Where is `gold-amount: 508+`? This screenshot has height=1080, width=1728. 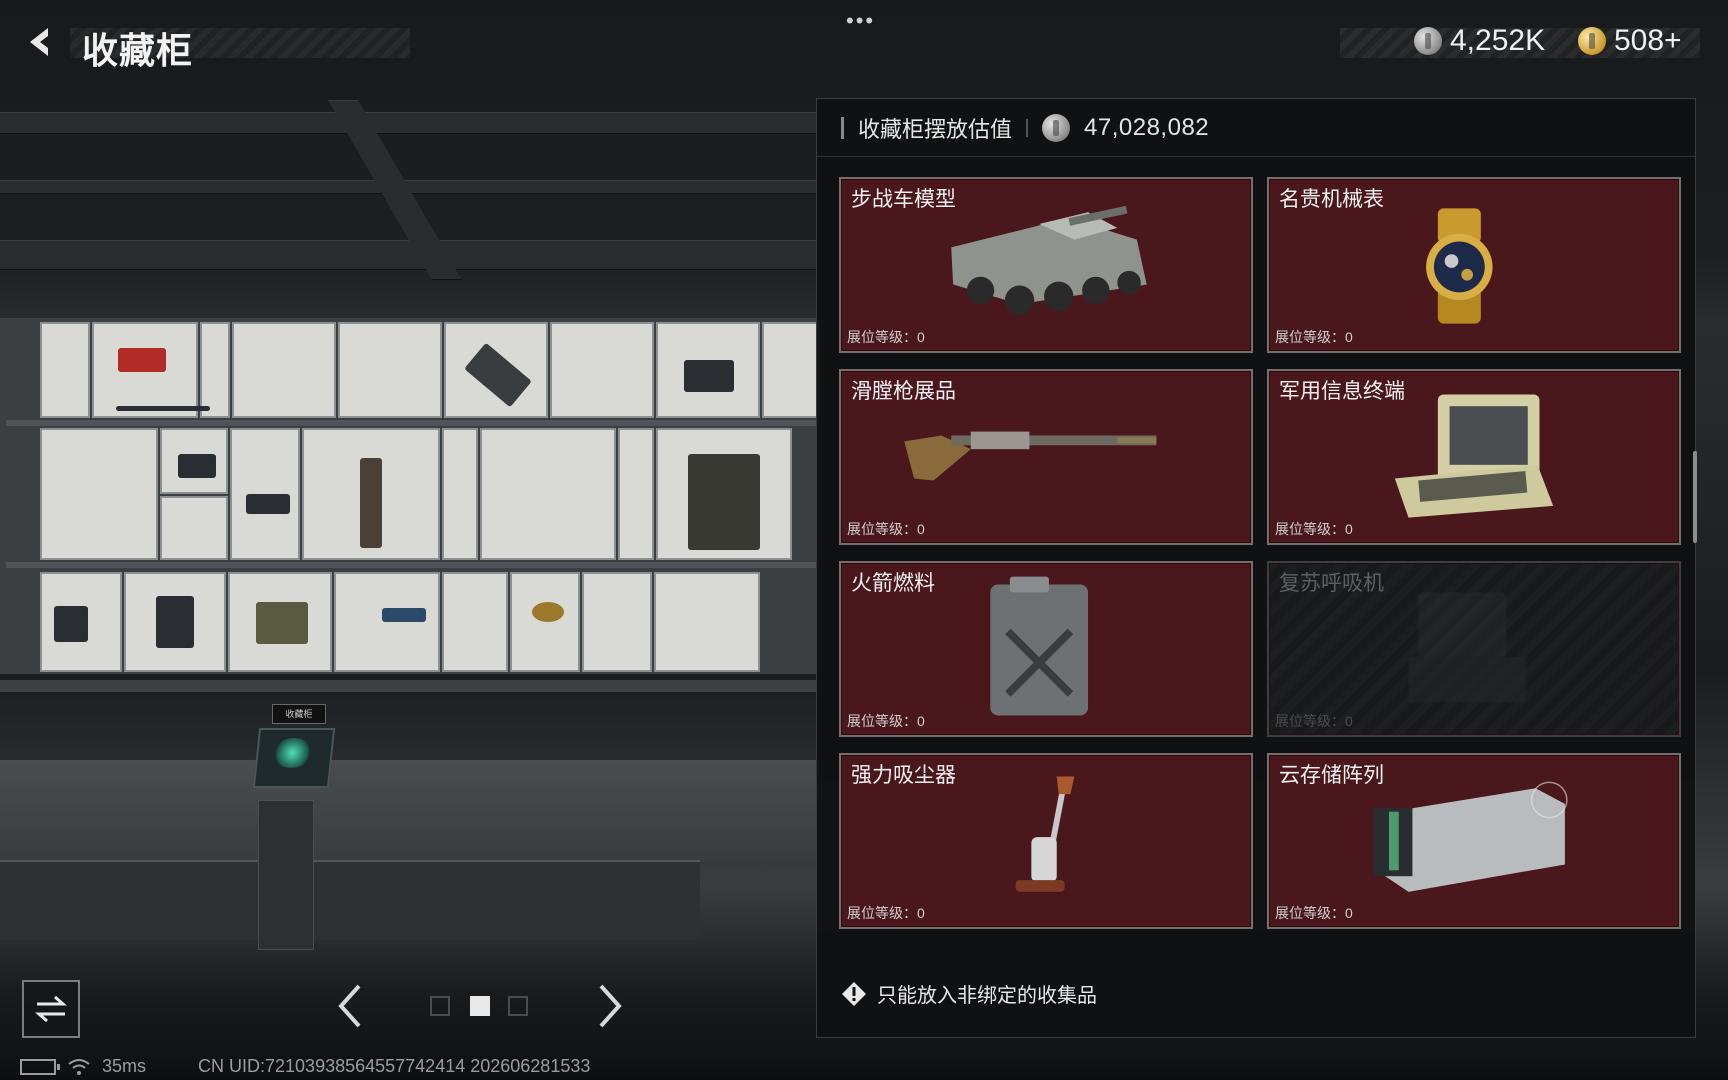
gold-amount: 508+ is located at coordinates (1648, 40).